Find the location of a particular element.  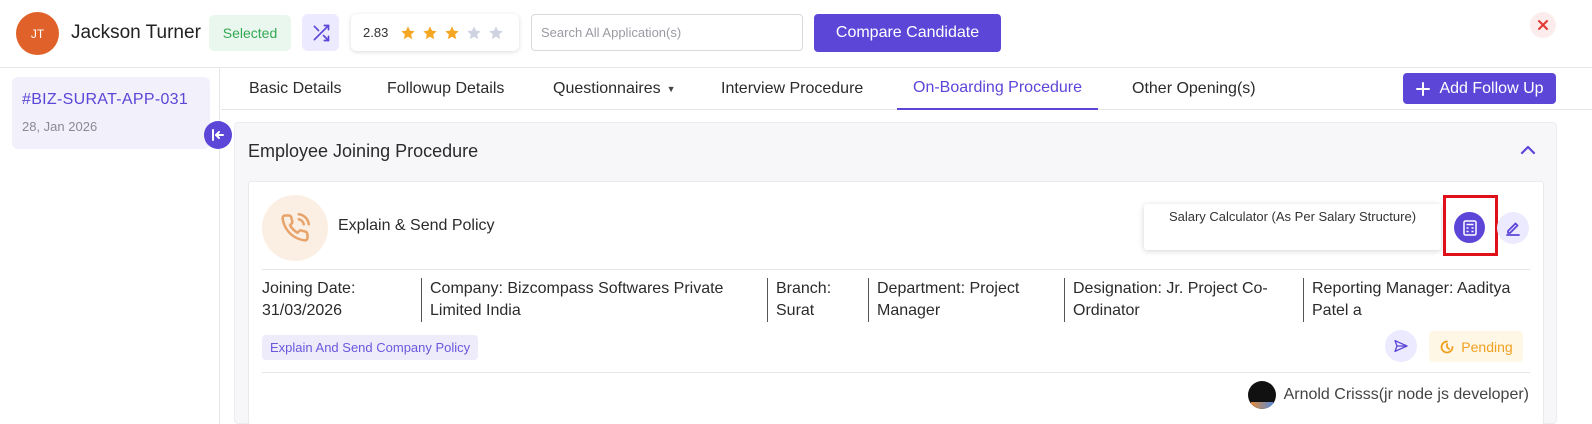

shuffle-button is located at coordinates (320, 32).